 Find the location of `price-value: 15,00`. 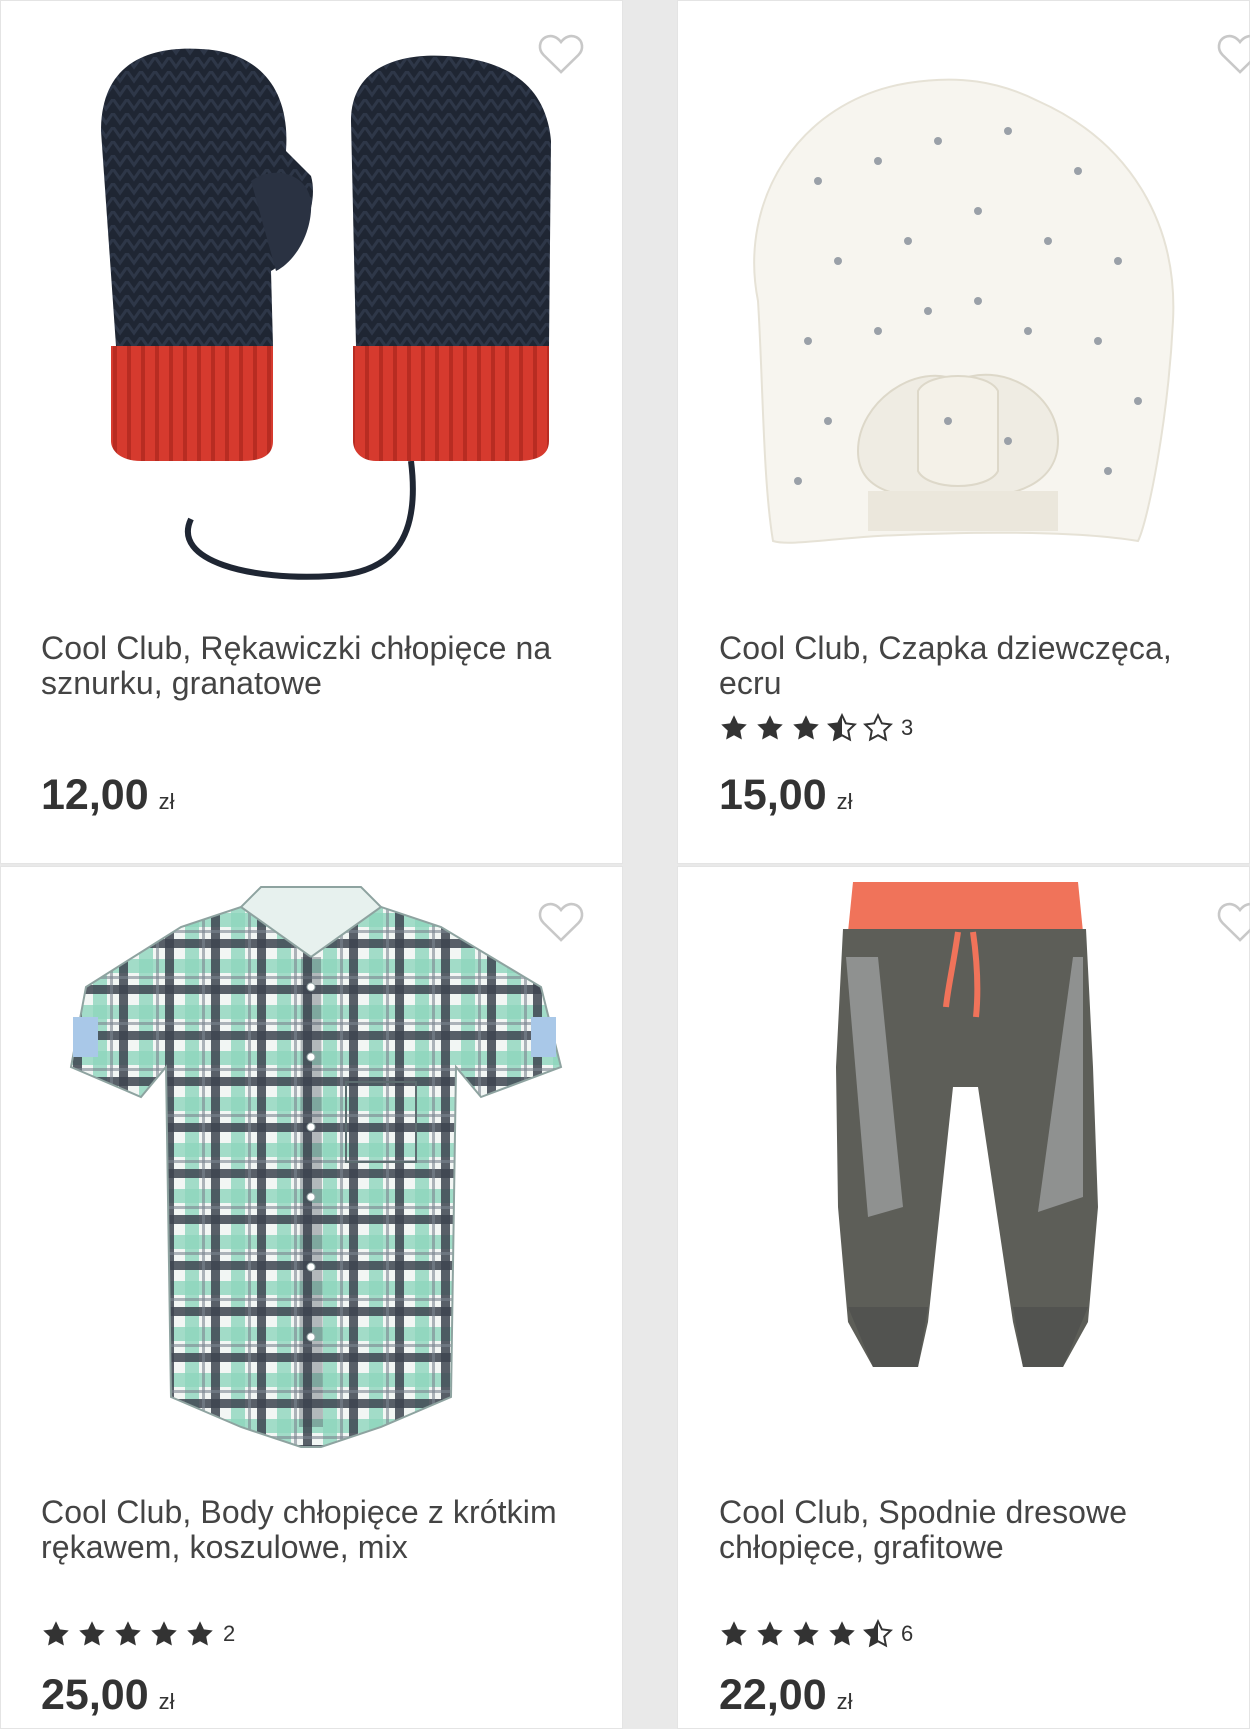

price-value: 15,00 is located at coordinates (773, 795).